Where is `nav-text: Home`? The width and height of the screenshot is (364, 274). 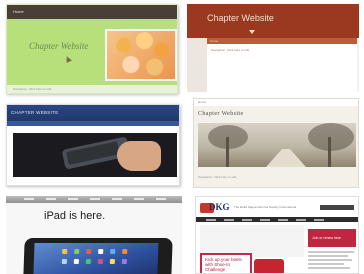
nav-text: Home is located at coordinates (18, 11).